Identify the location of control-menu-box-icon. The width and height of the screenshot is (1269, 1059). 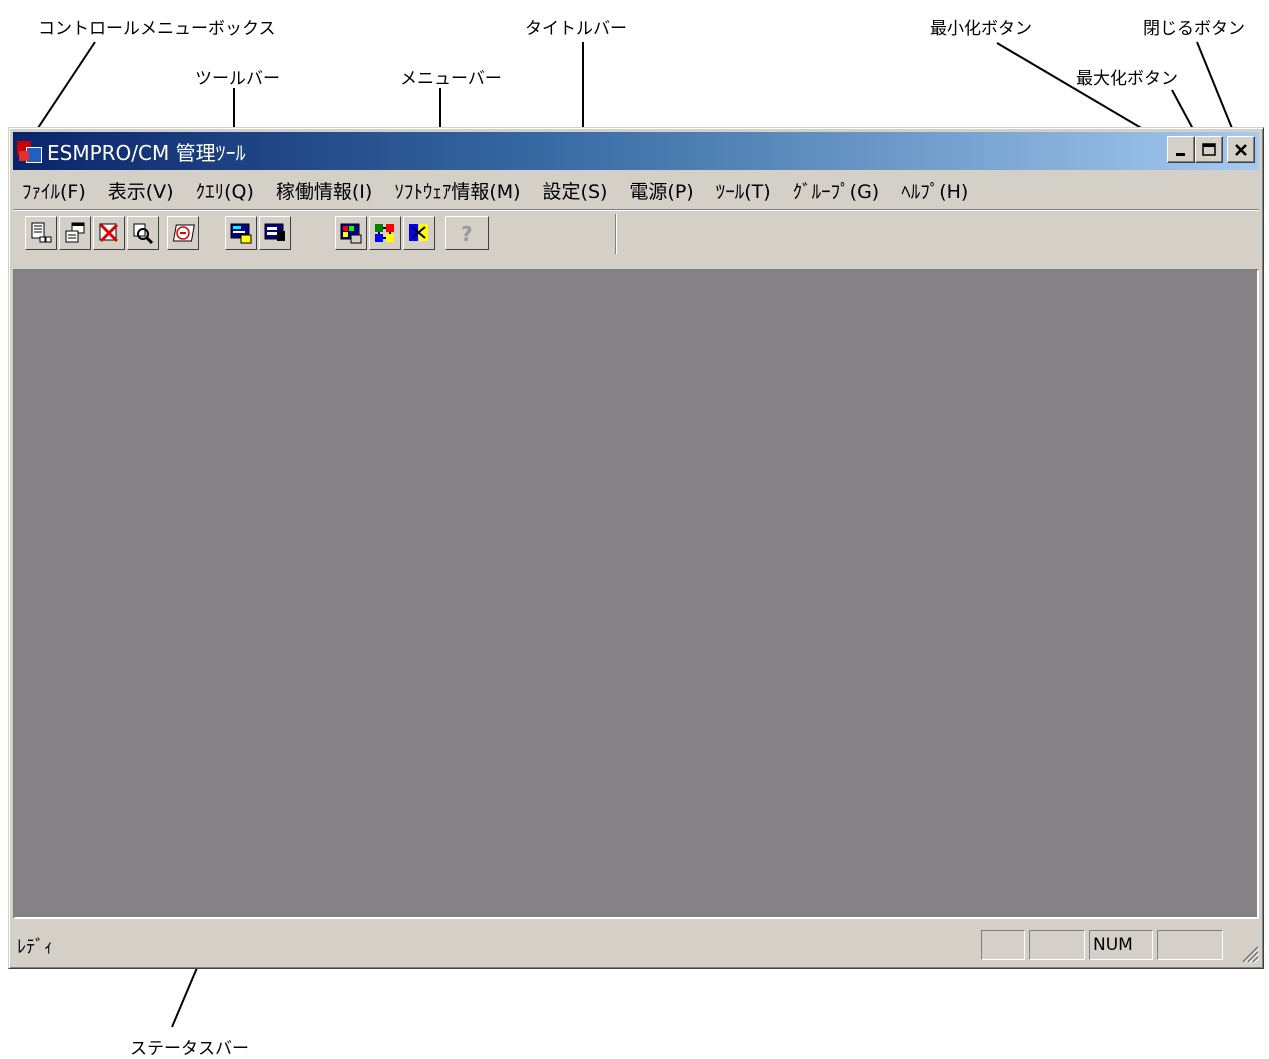
(29, 151).